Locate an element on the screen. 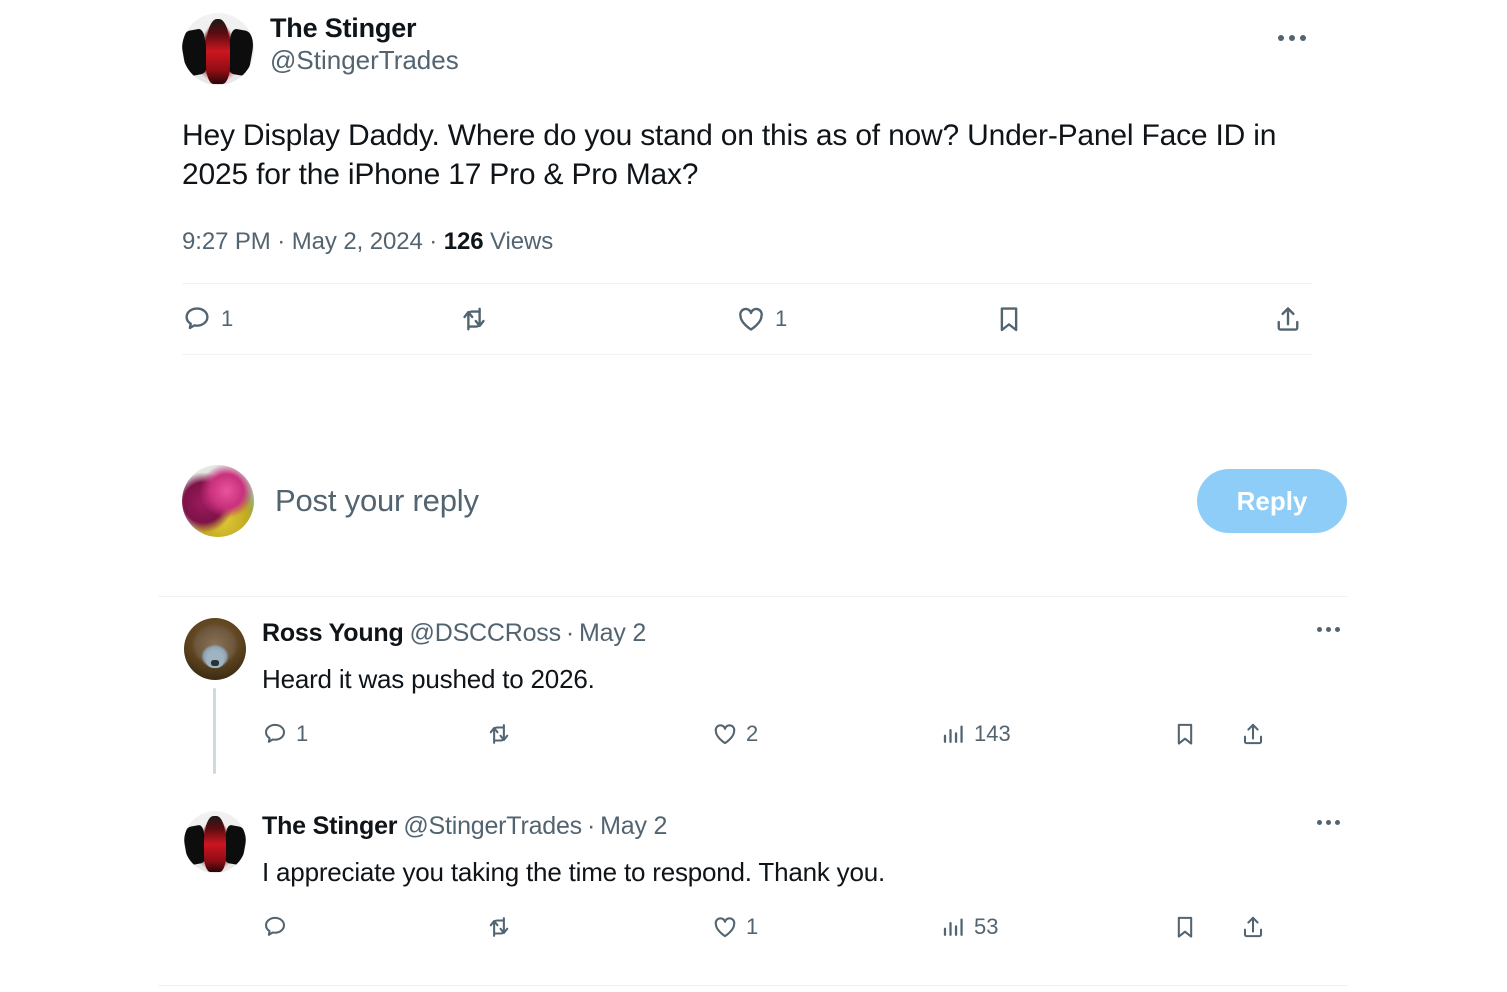 The height and width of the screenshot is (992, 1507). views-action: 143 is located at coordinates (1056, 734).